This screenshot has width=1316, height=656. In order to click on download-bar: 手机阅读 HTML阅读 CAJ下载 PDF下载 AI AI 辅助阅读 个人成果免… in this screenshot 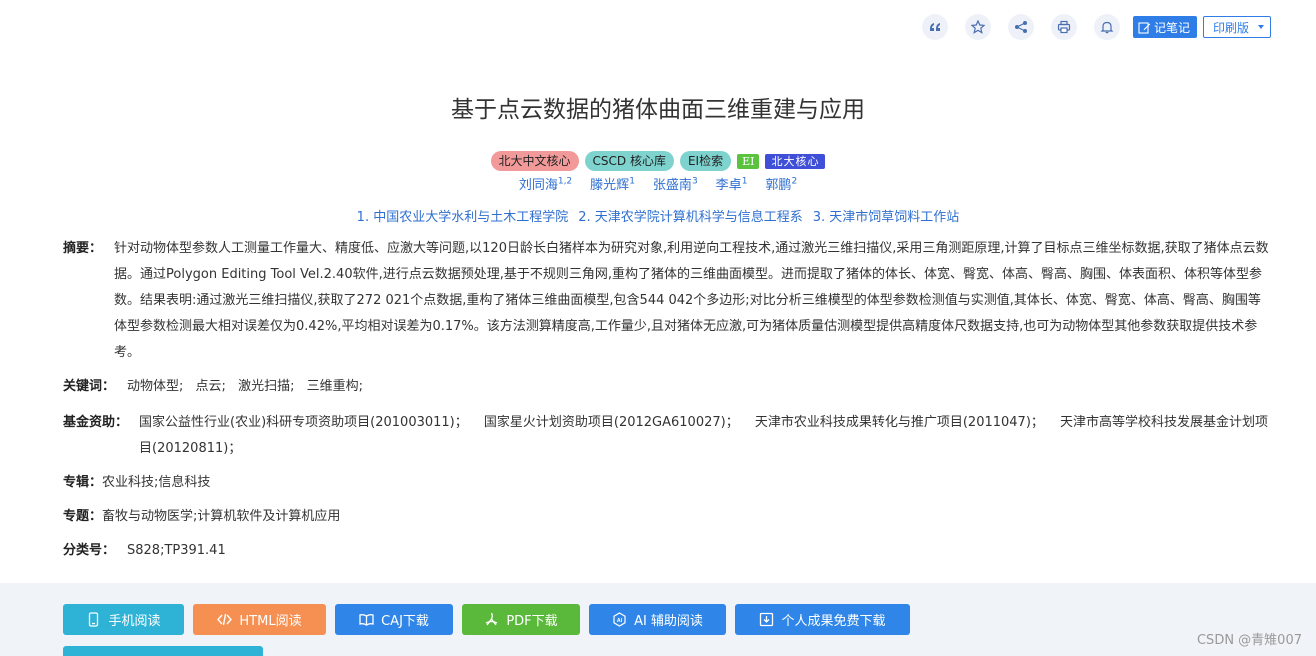, I will do `click(658, 619)`.